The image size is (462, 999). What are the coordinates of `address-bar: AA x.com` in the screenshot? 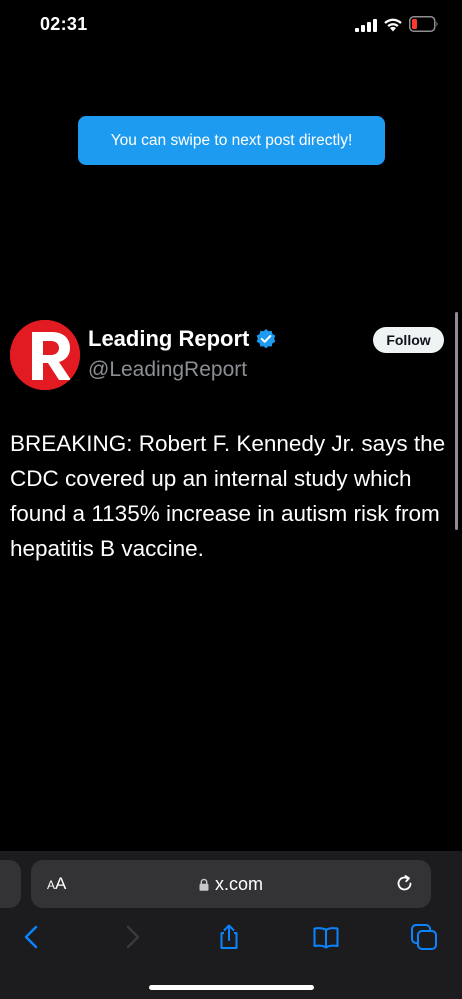 It's located at (231, 884).